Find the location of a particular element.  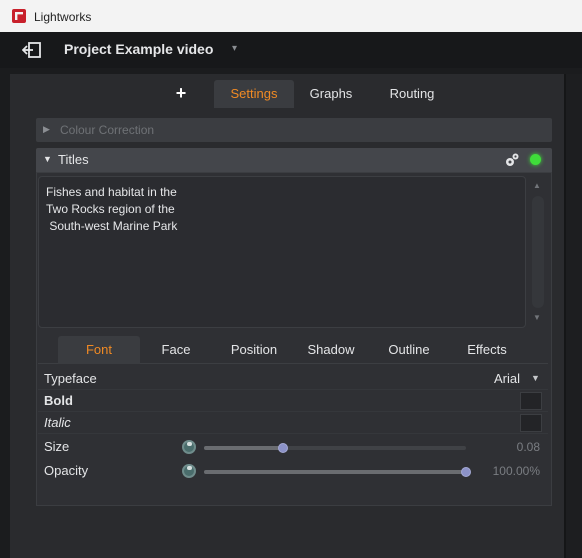

italic-checkbox is located at coordinates (531, 423).